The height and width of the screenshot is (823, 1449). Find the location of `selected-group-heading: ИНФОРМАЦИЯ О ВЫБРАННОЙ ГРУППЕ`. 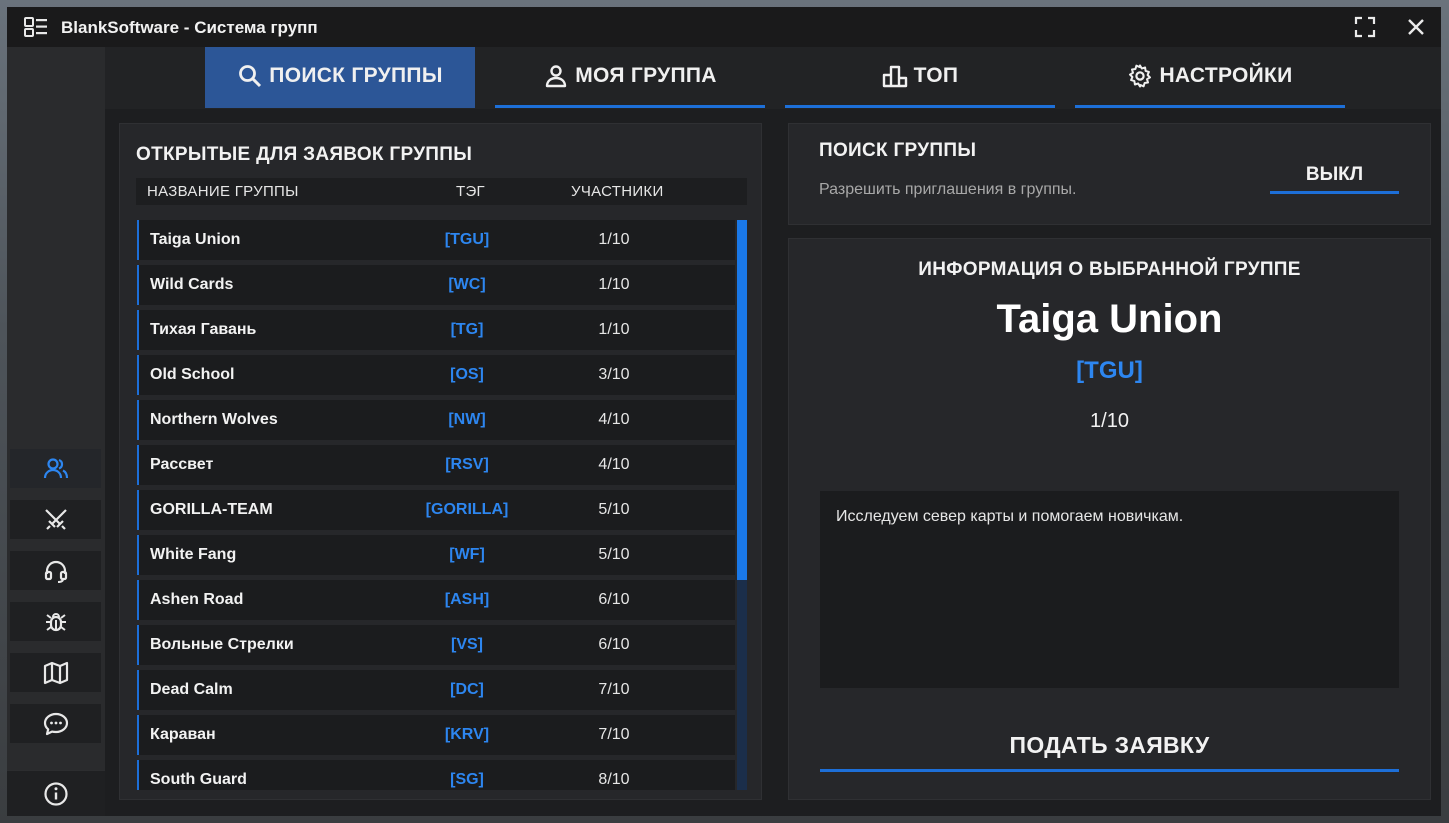

selected-group-heading: ИНФОРМАЦИЯ О ВЫБРАННОЙ ГРУППЕ is located at coordinates (1109, 269).